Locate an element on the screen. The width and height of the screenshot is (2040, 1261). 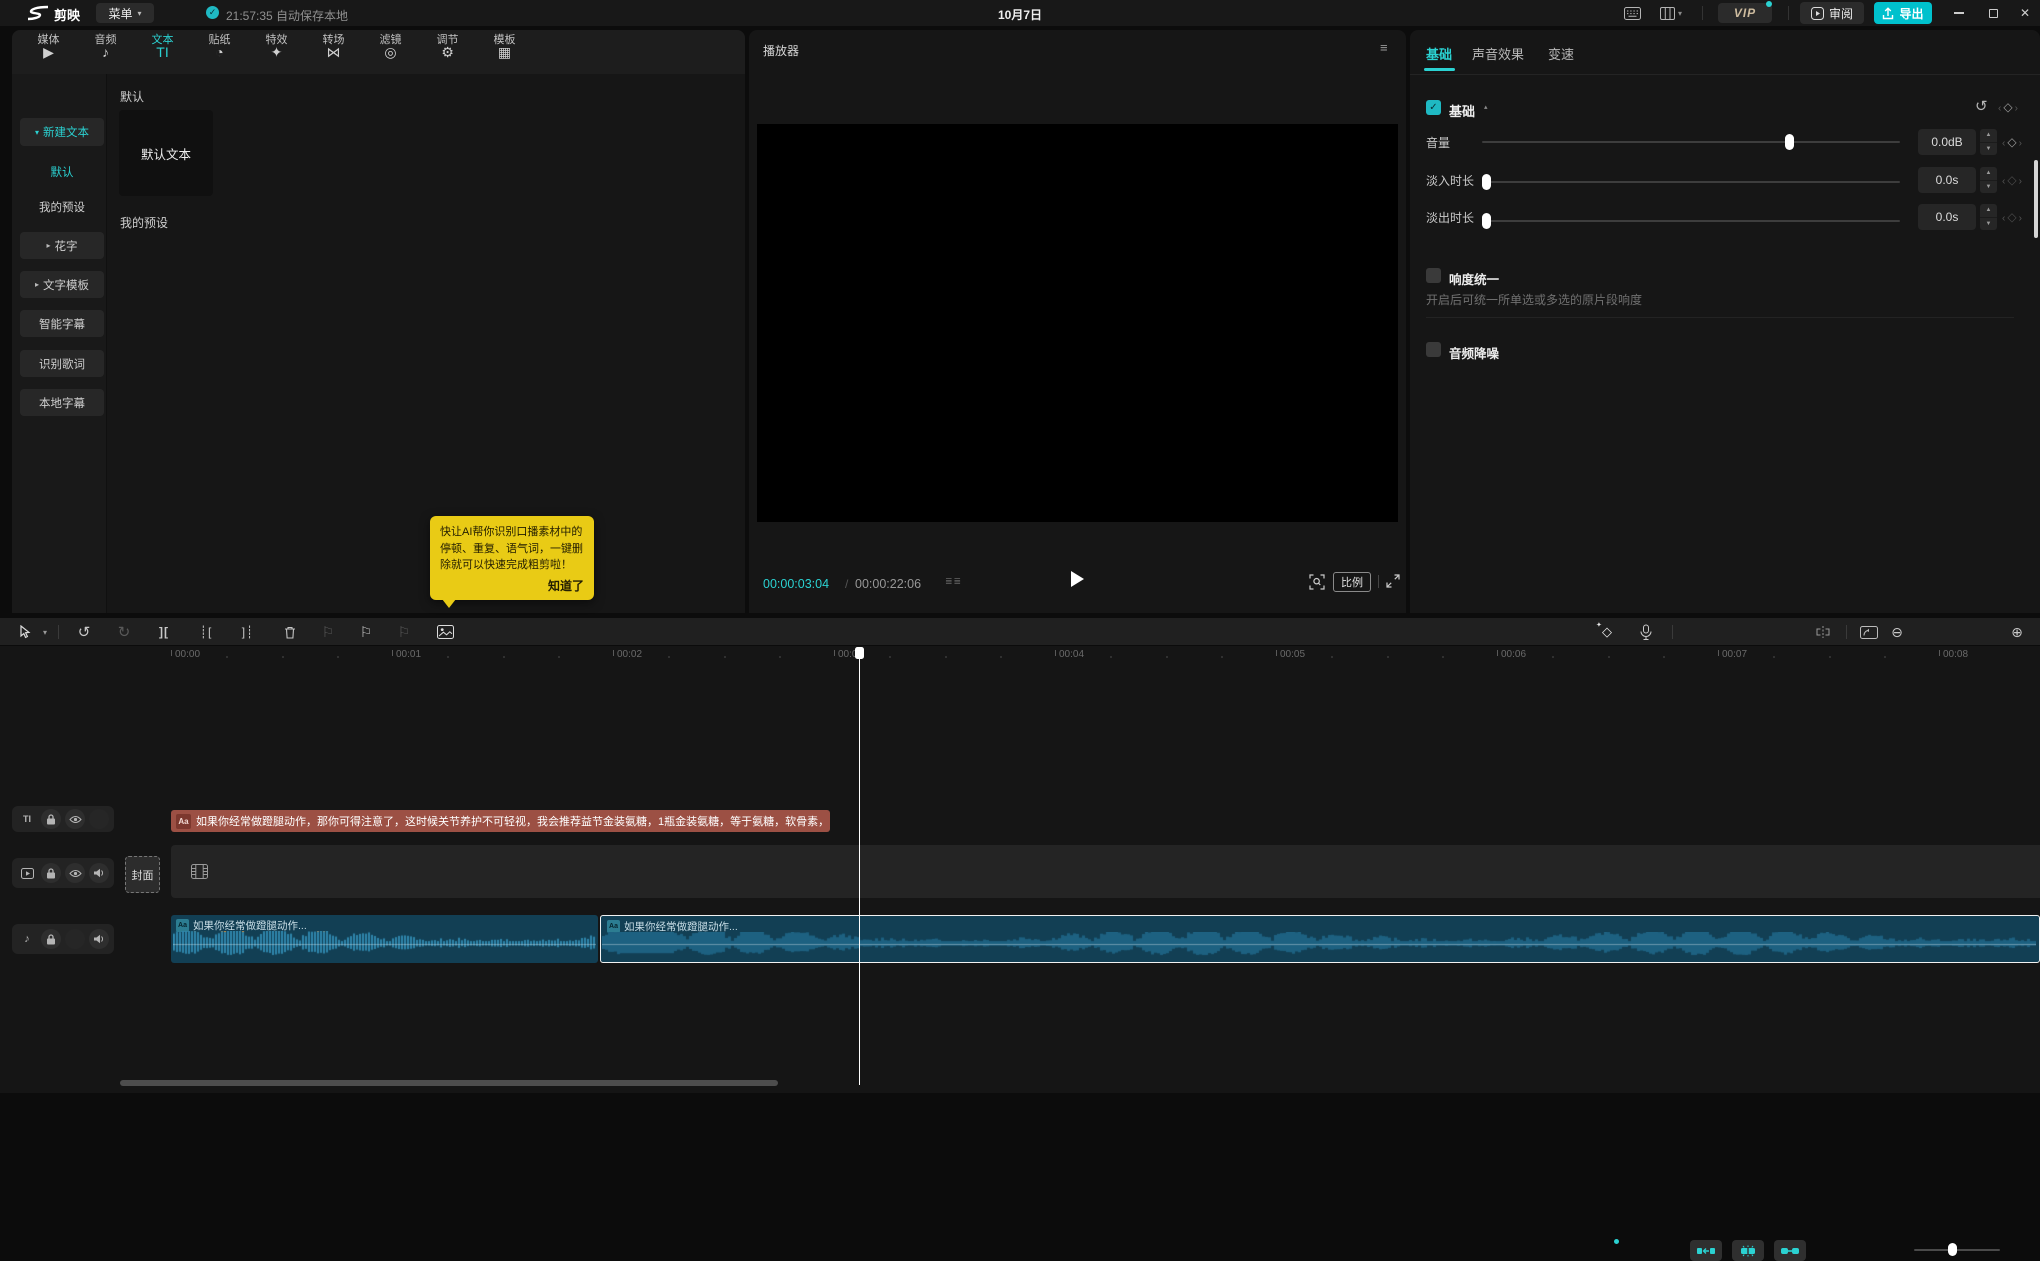
ribbon-tab-sticker: ◔ 贴纸 is located at coordinates (219, 52).